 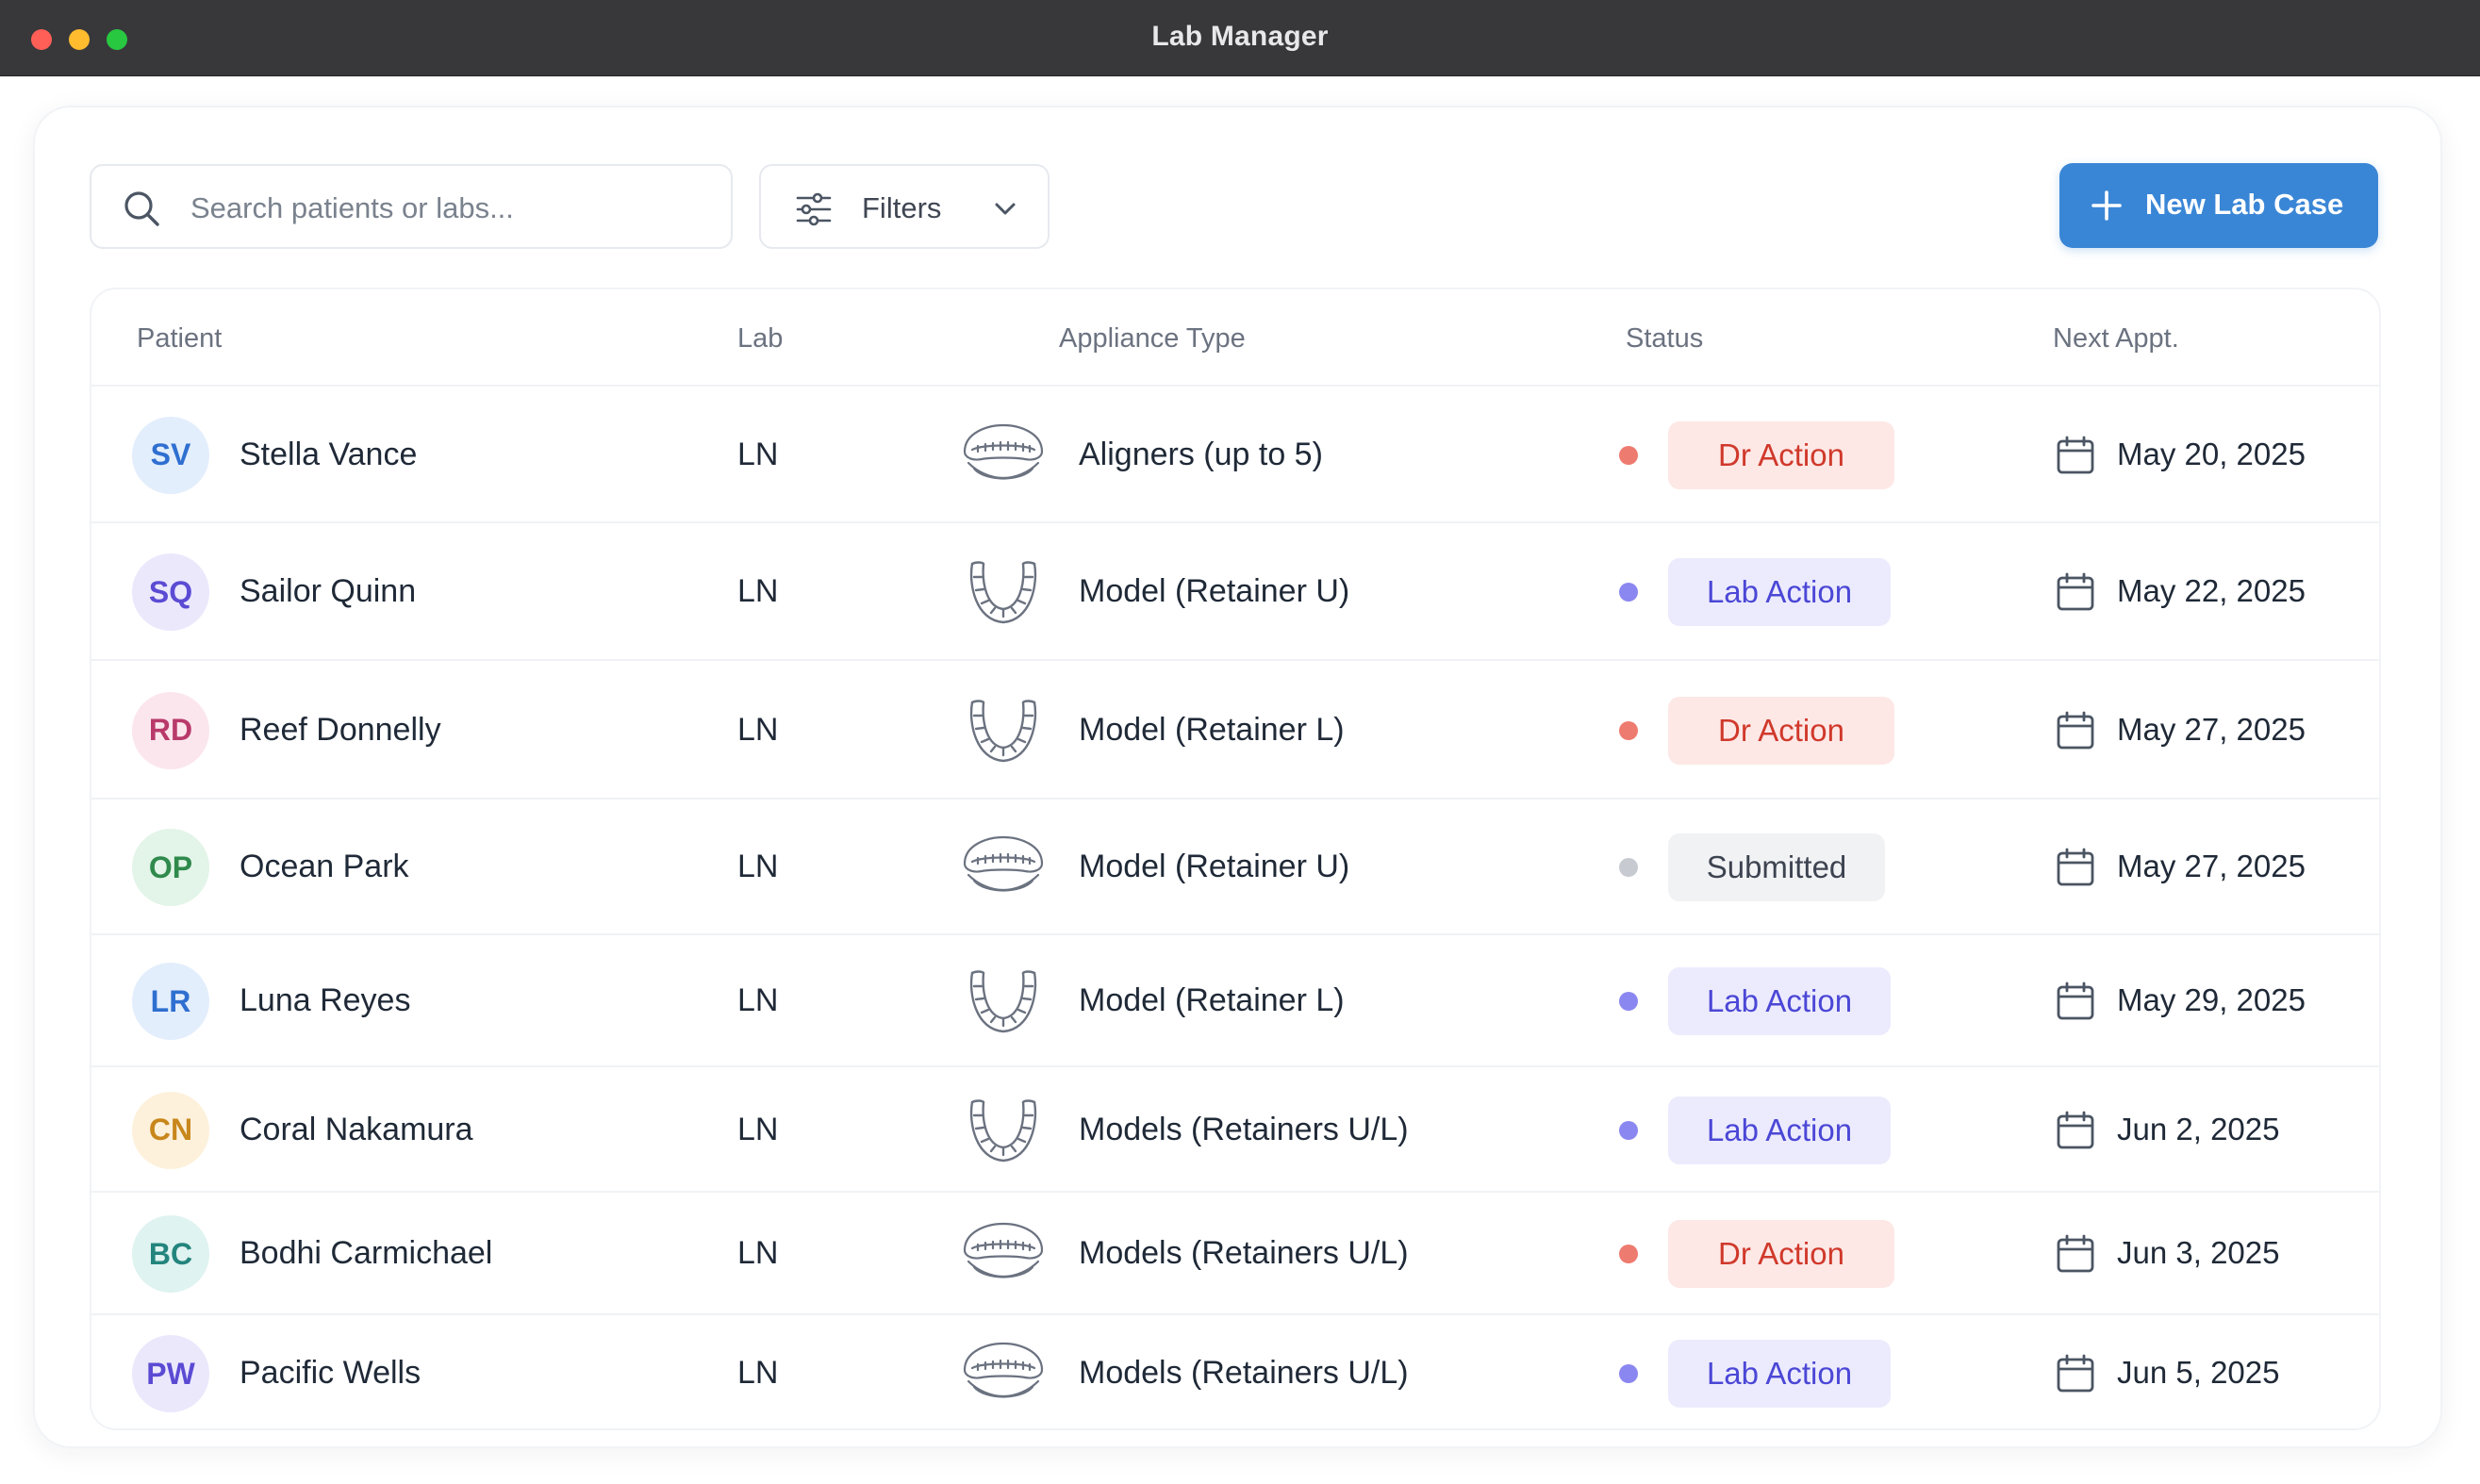 What do you see at coordinates (1006, 209) in the screenshot?
I see `chevron-down-icon` at bounding box center [1006, 209].